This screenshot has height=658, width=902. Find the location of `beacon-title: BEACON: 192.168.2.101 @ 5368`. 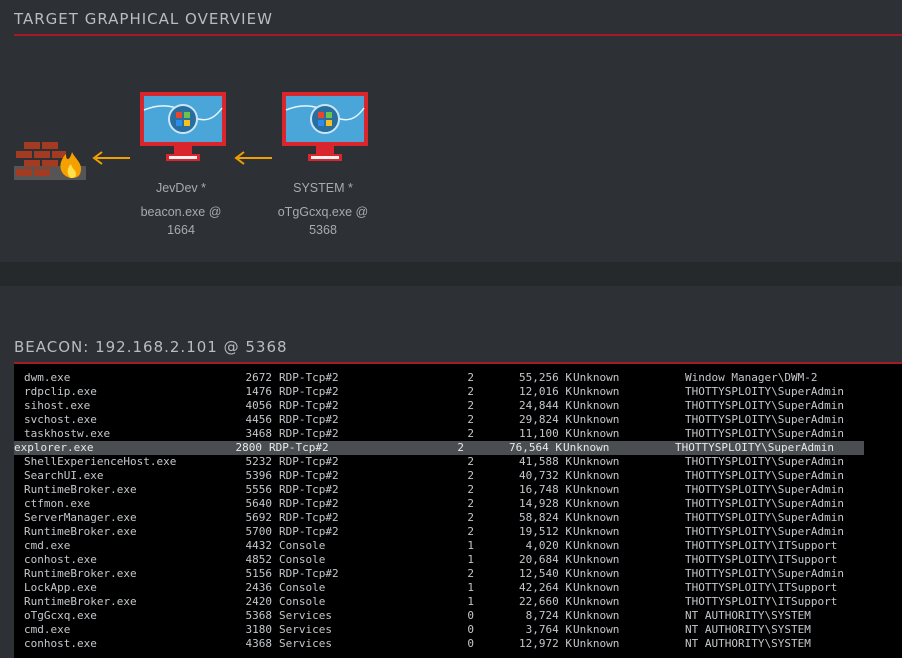

beacon-title: BEACON: 192.168.2.101 @ 5368 is located at coordinates (151, 347).